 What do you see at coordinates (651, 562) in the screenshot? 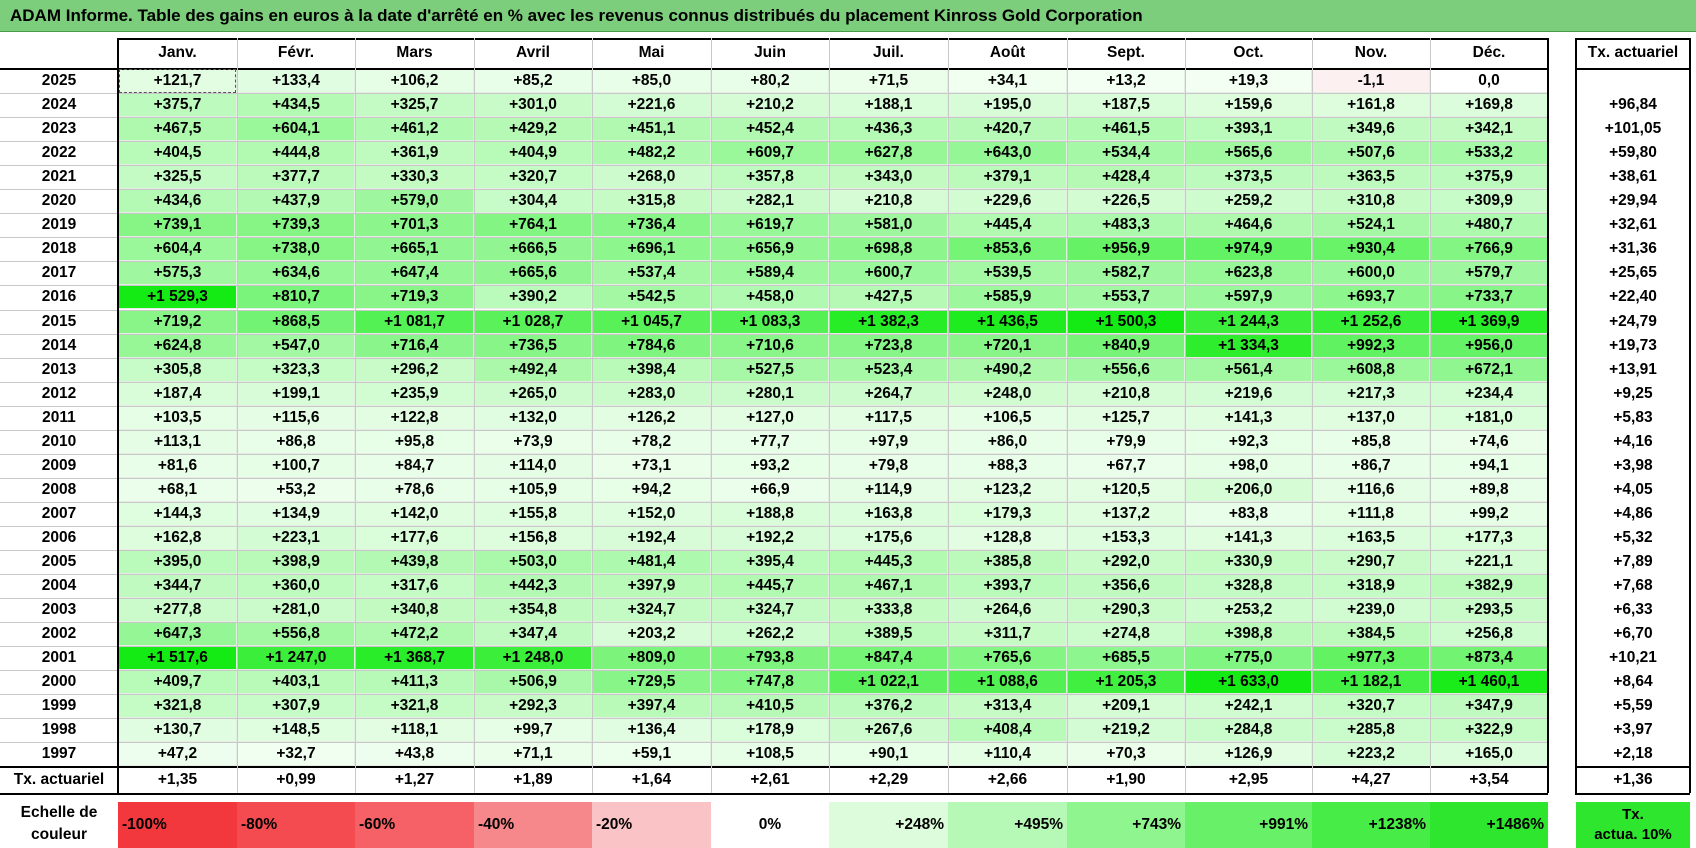
I see `table-cell: +481,4` at bounding box center [651, 562].